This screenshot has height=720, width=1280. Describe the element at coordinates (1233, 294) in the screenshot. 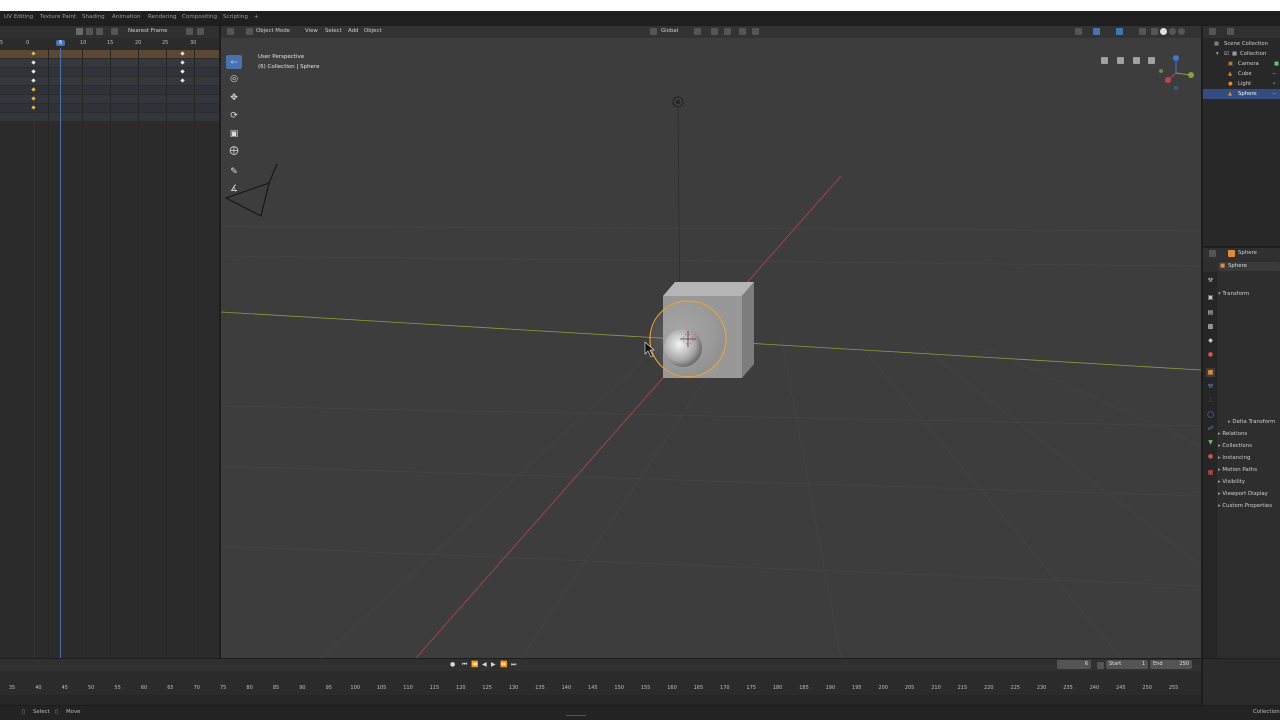

I see `panel-transform: ▾ Transform` at that location.